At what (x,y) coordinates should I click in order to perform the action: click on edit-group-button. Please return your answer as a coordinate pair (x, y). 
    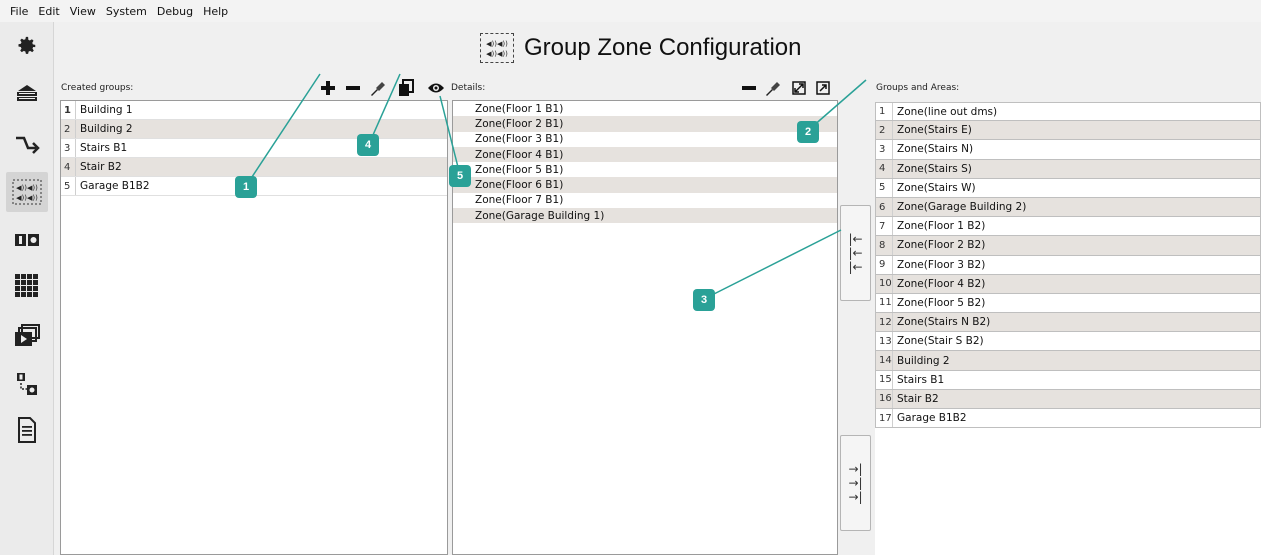
    Looking at the image, I should click on (378, 88).